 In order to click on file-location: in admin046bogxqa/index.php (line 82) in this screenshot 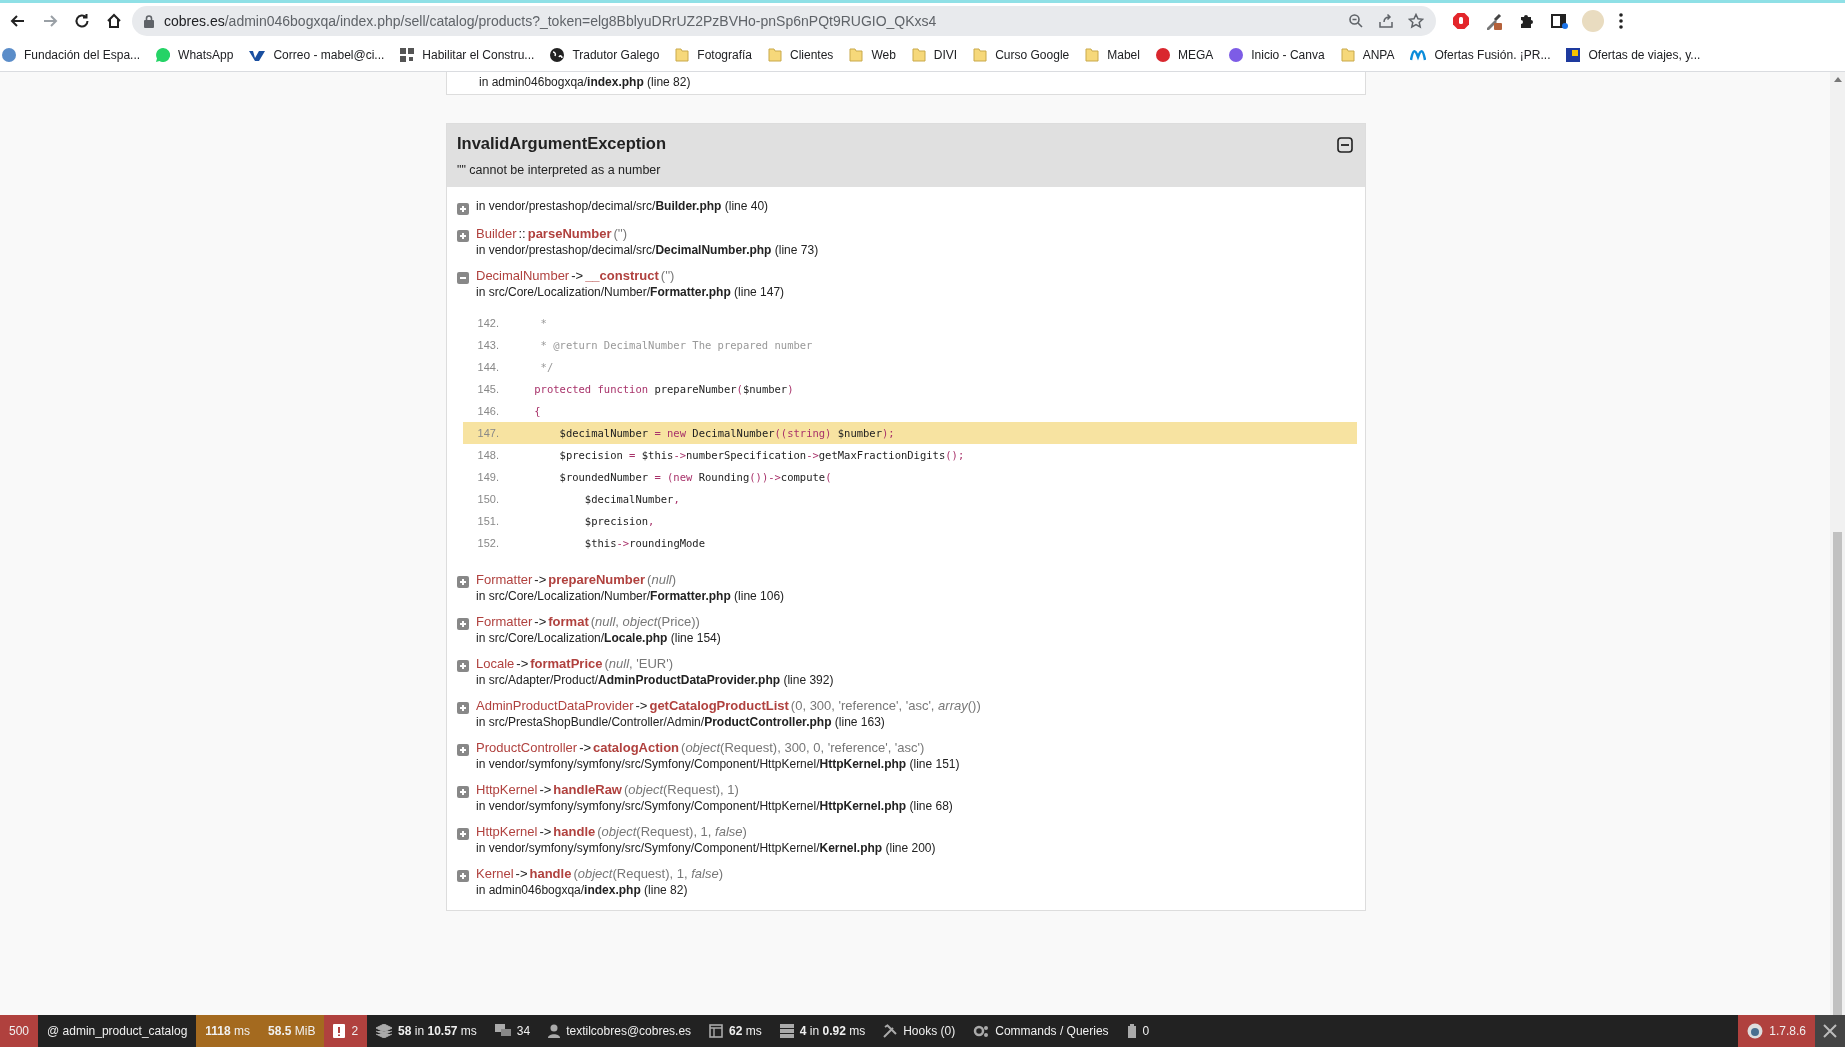, I will do `click(585, 82)`.